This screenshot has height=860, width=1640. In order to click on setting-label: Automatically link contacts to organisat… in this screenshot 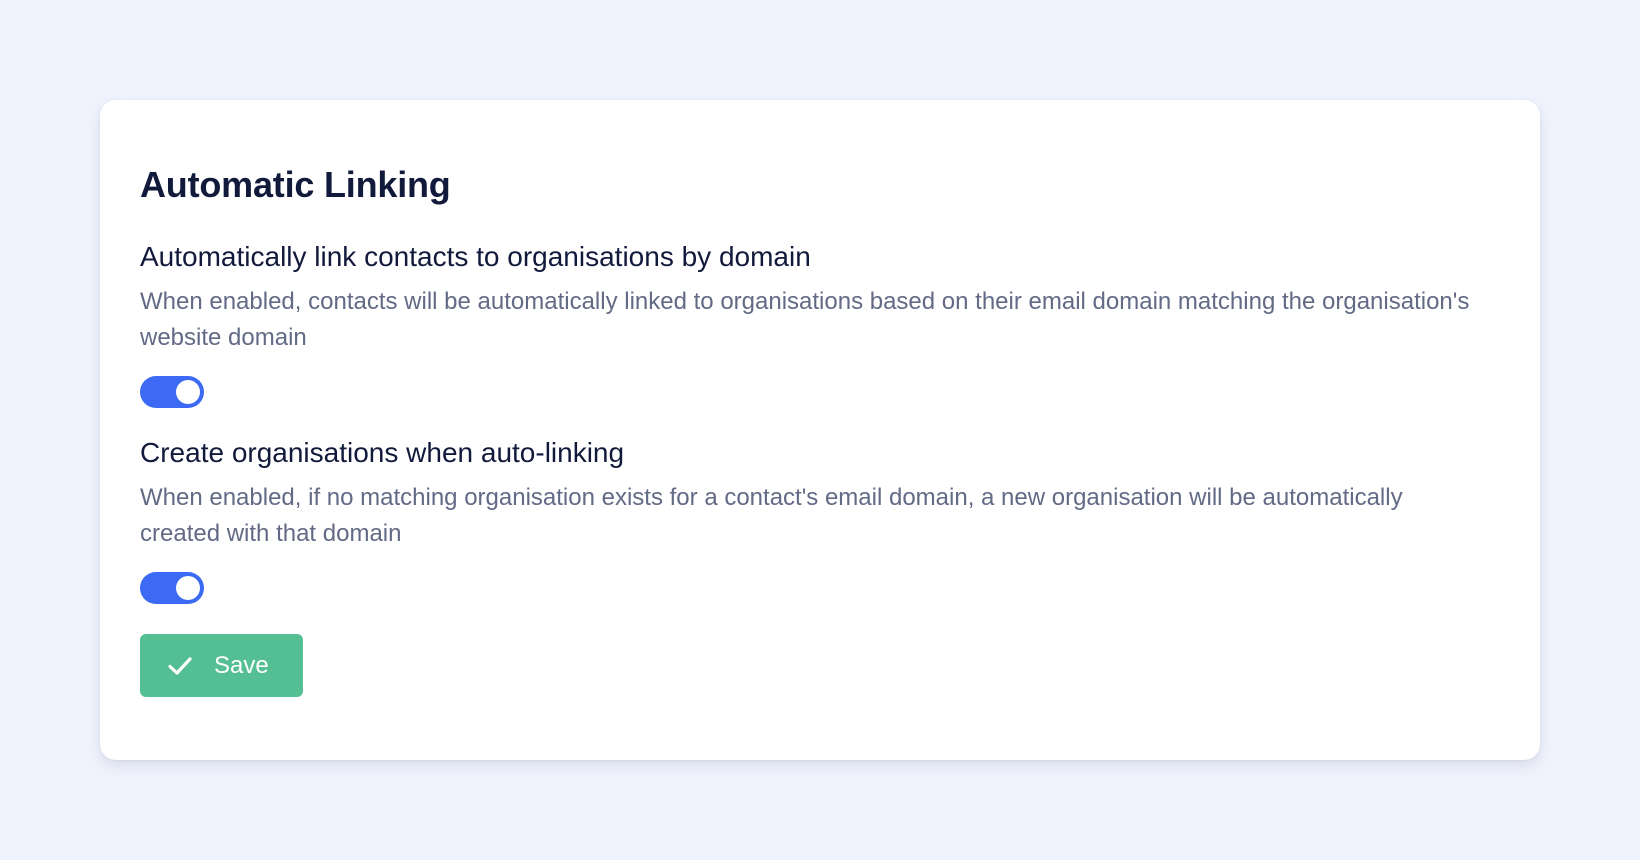, I will do `click(475, 256)`.